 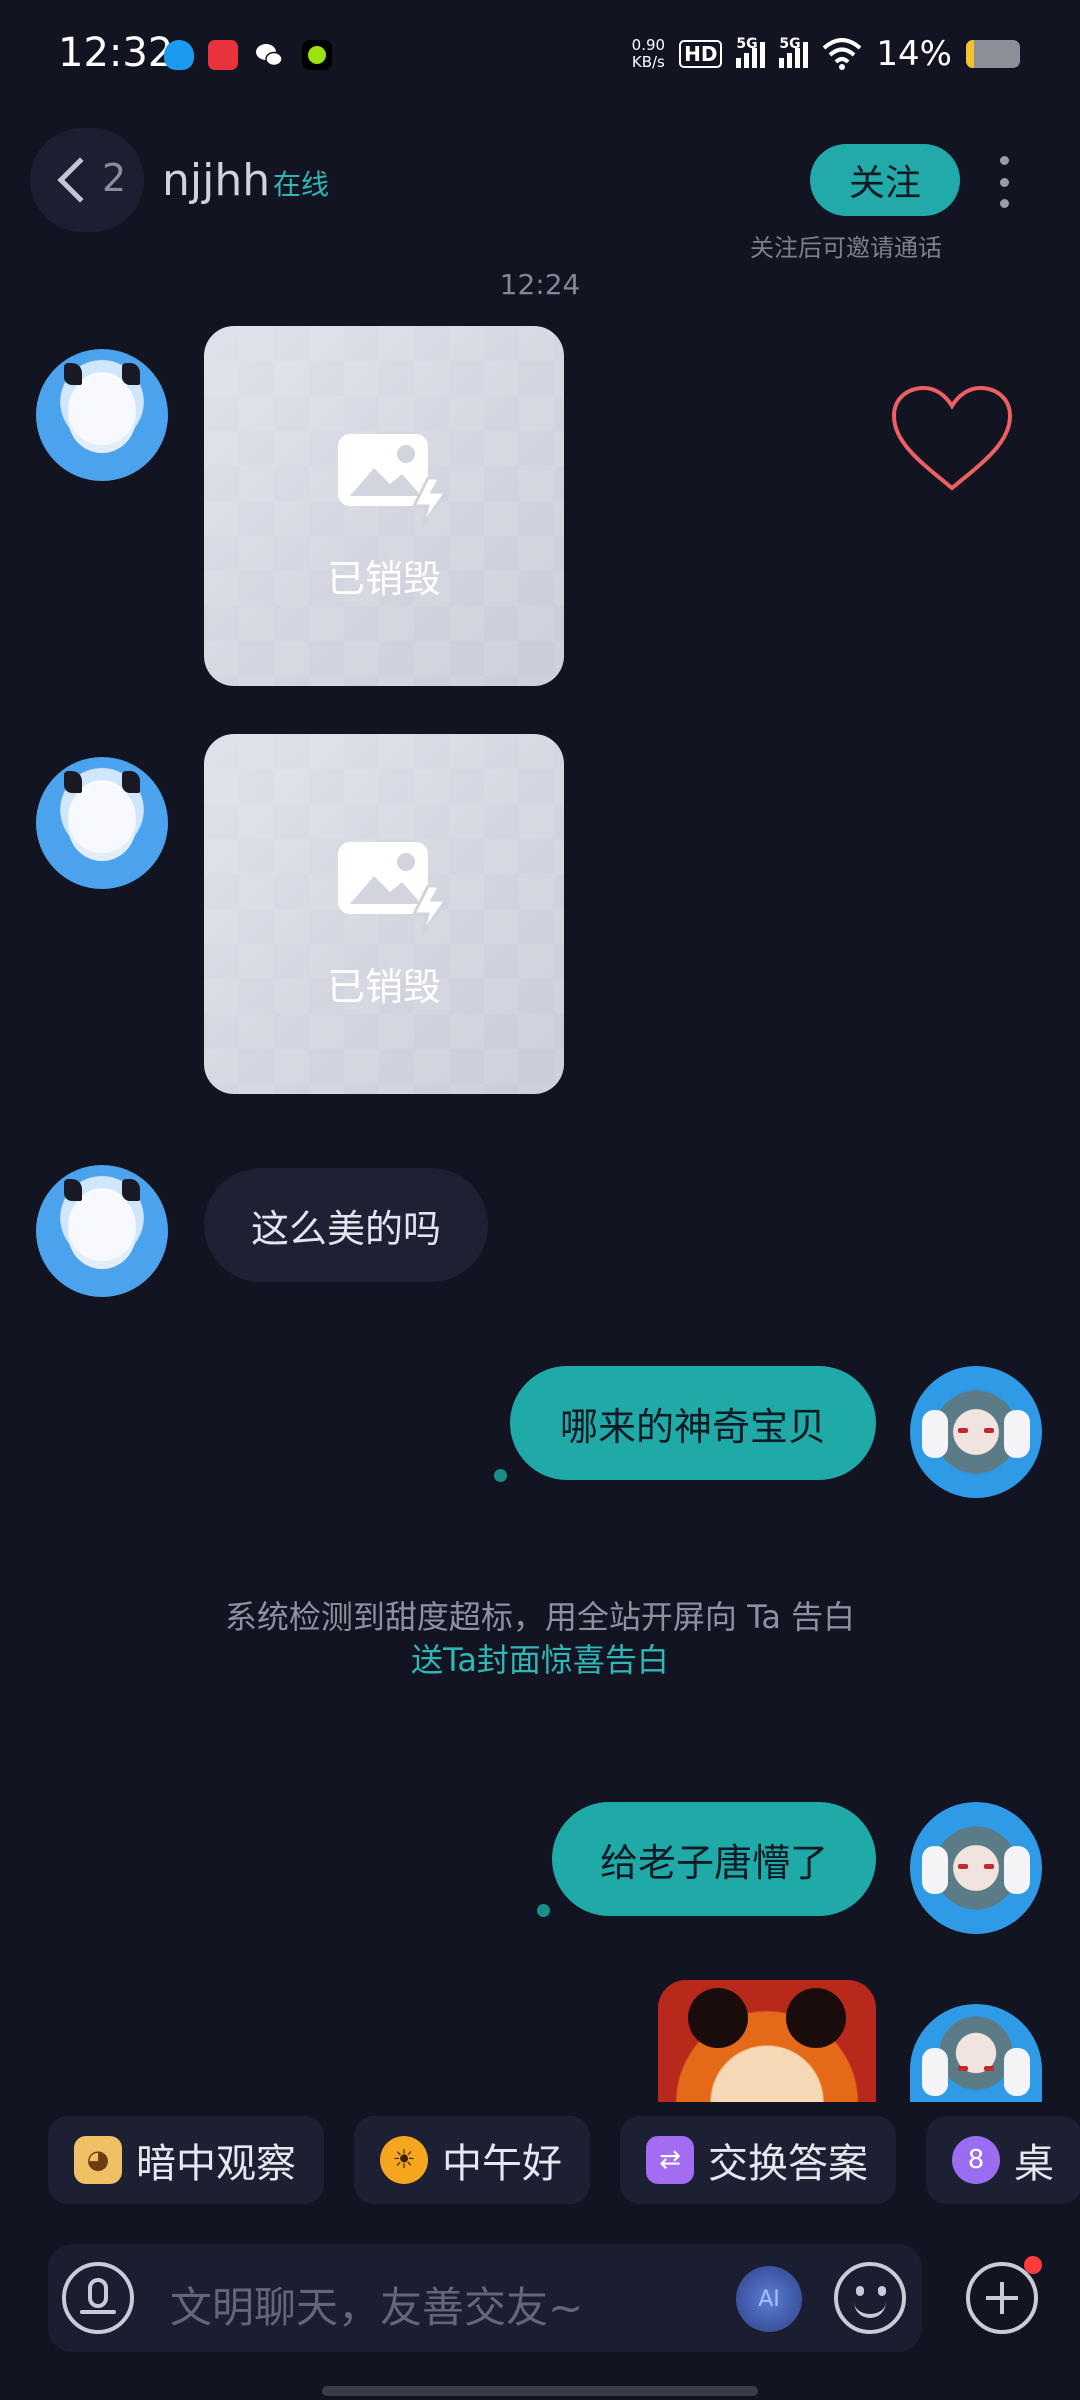 What do you see at coordinates (317, 55) in the screenshot?
I see `green-dot-icon` at bounding box center [317, 55].